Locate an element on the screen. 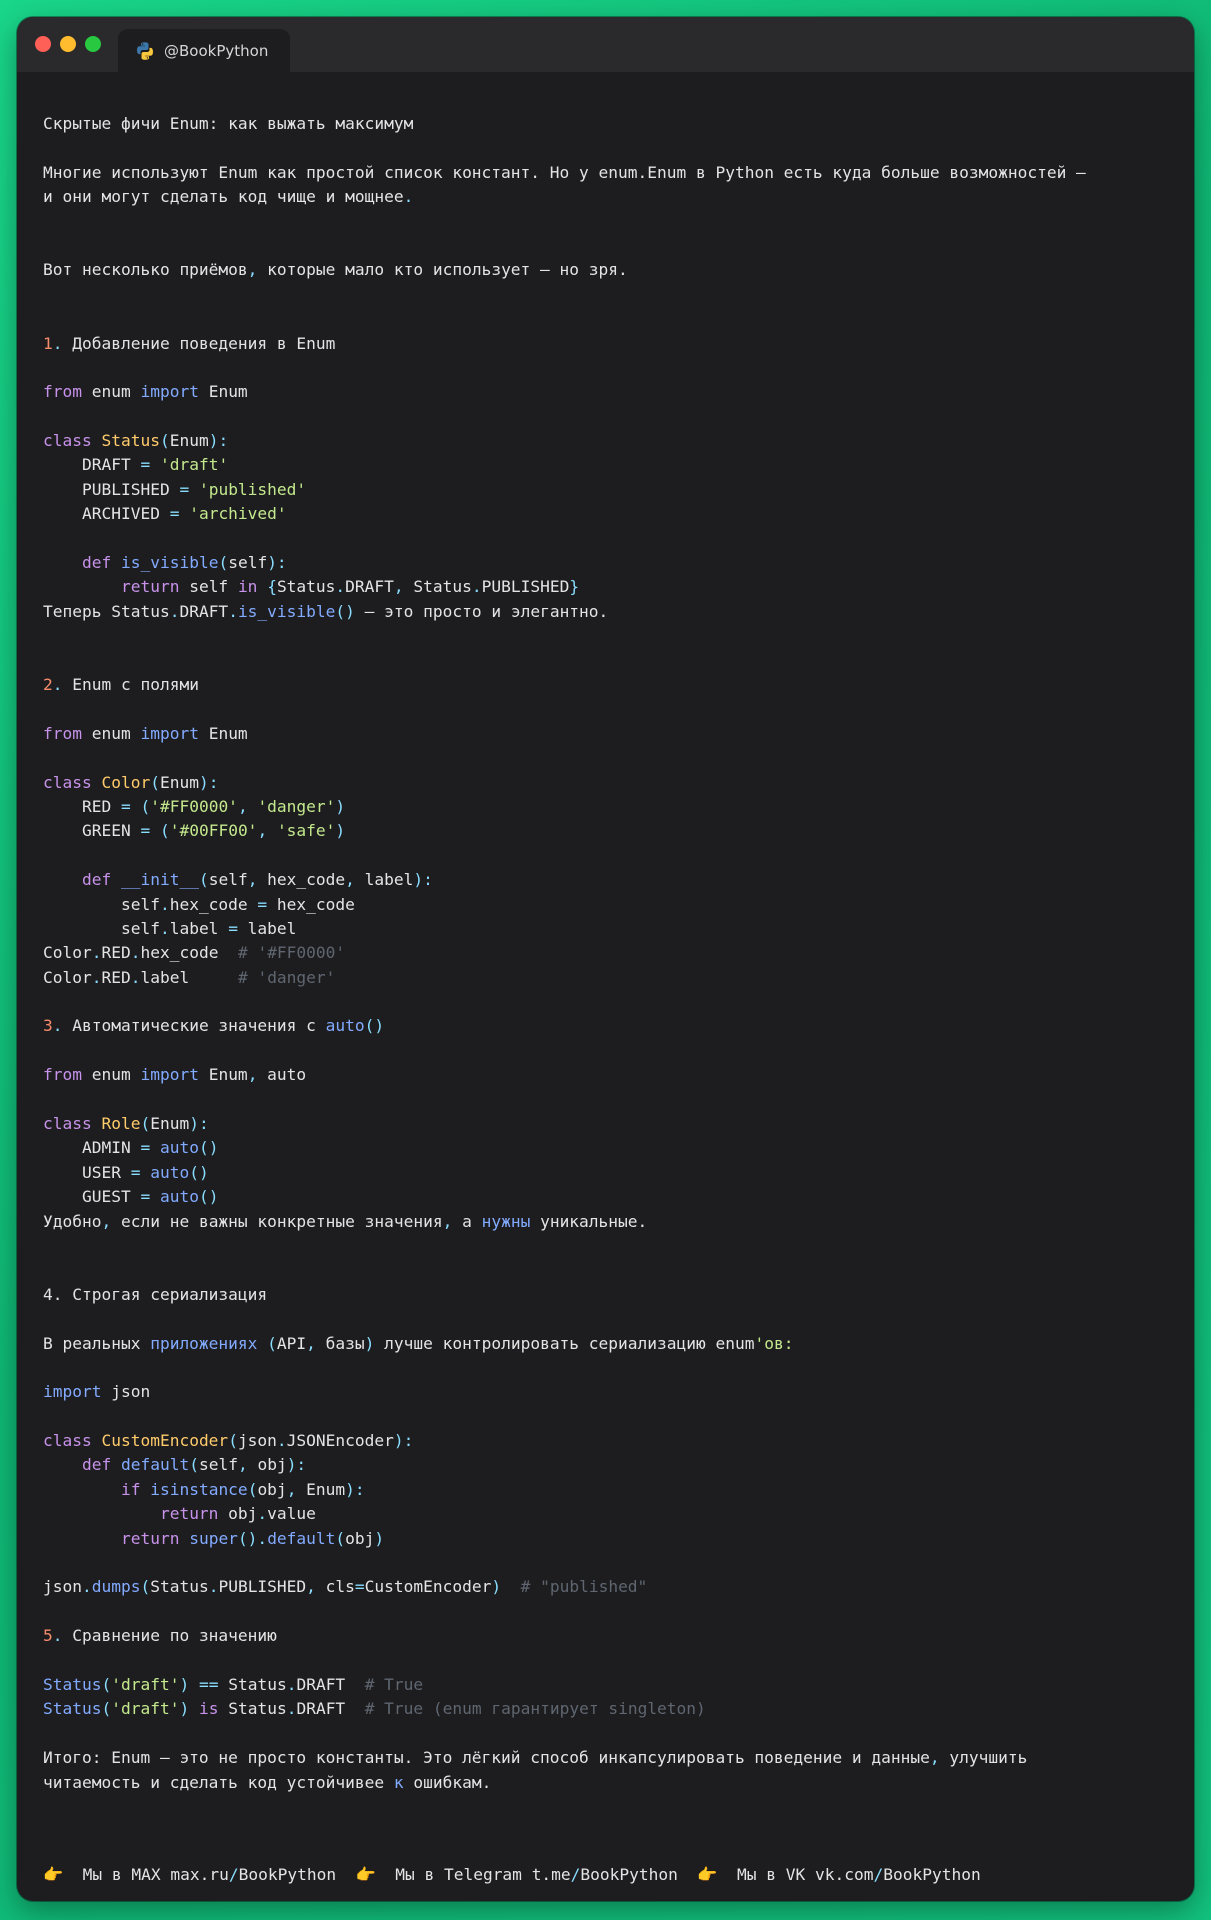 Image resolution: width=1211 pixels, height=1920 pixels. code-token: default is located at coordinates (301, 1538).